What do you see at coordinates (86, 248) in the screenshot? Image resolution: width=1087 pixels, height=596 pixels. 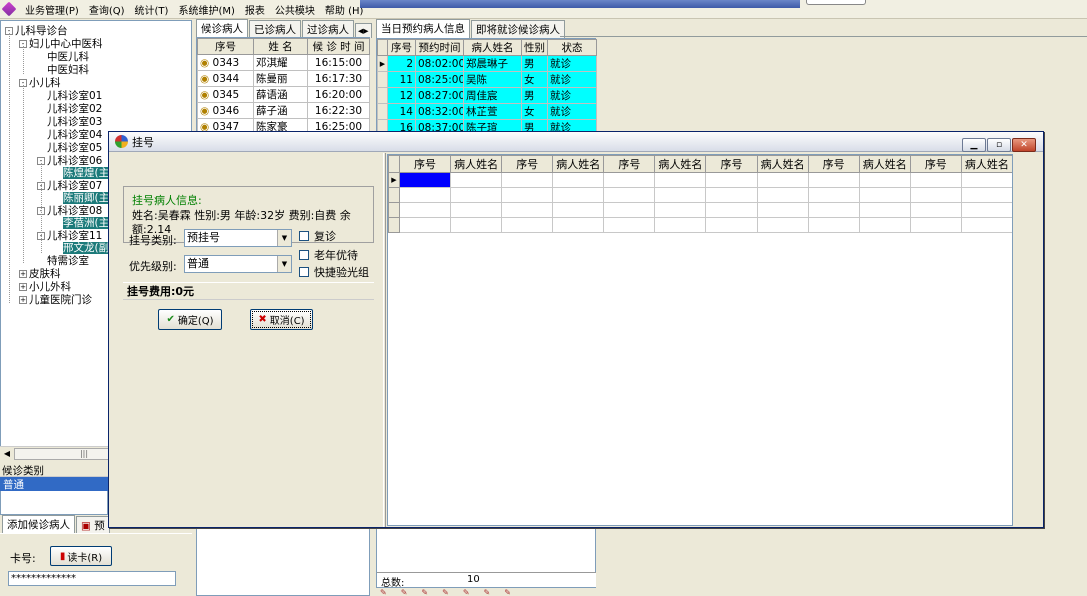 I see `tree-node: 邢文龙(副` at bounding box center [86, 248].